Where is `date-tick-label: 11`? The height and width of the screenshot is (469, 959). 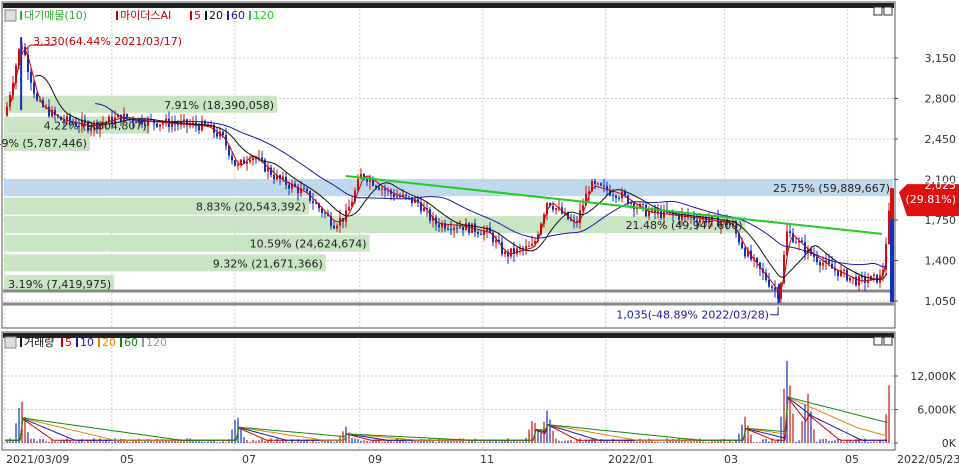
date-tick-label: 11 is located at coordinates (487, 459).